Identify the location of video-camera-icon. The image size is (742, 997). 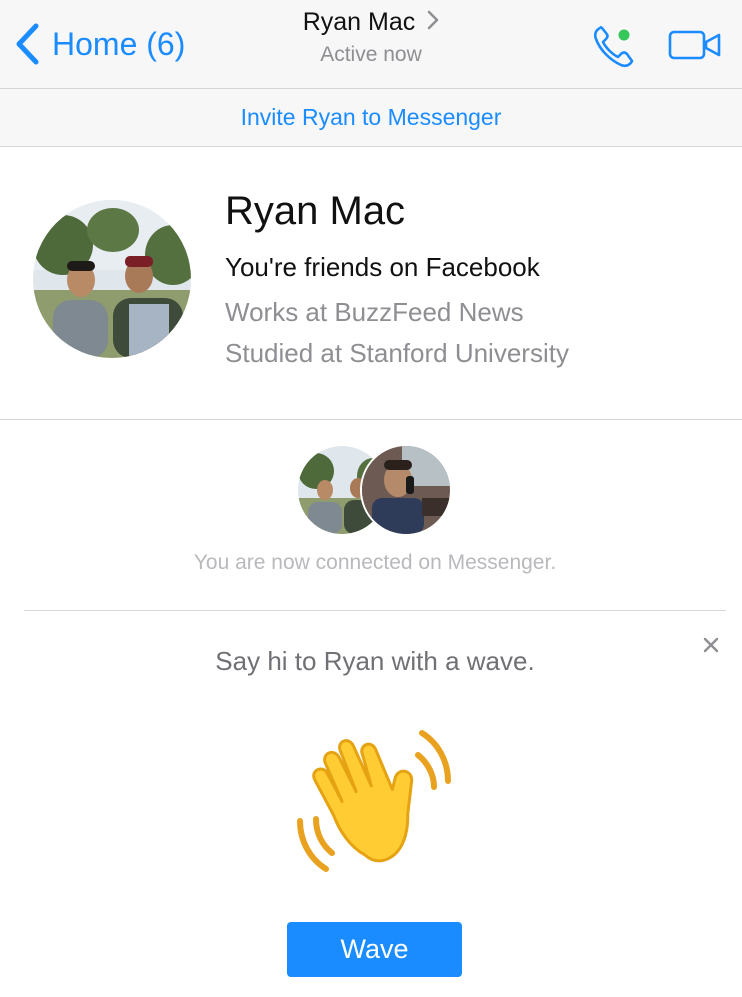
(695, 50).